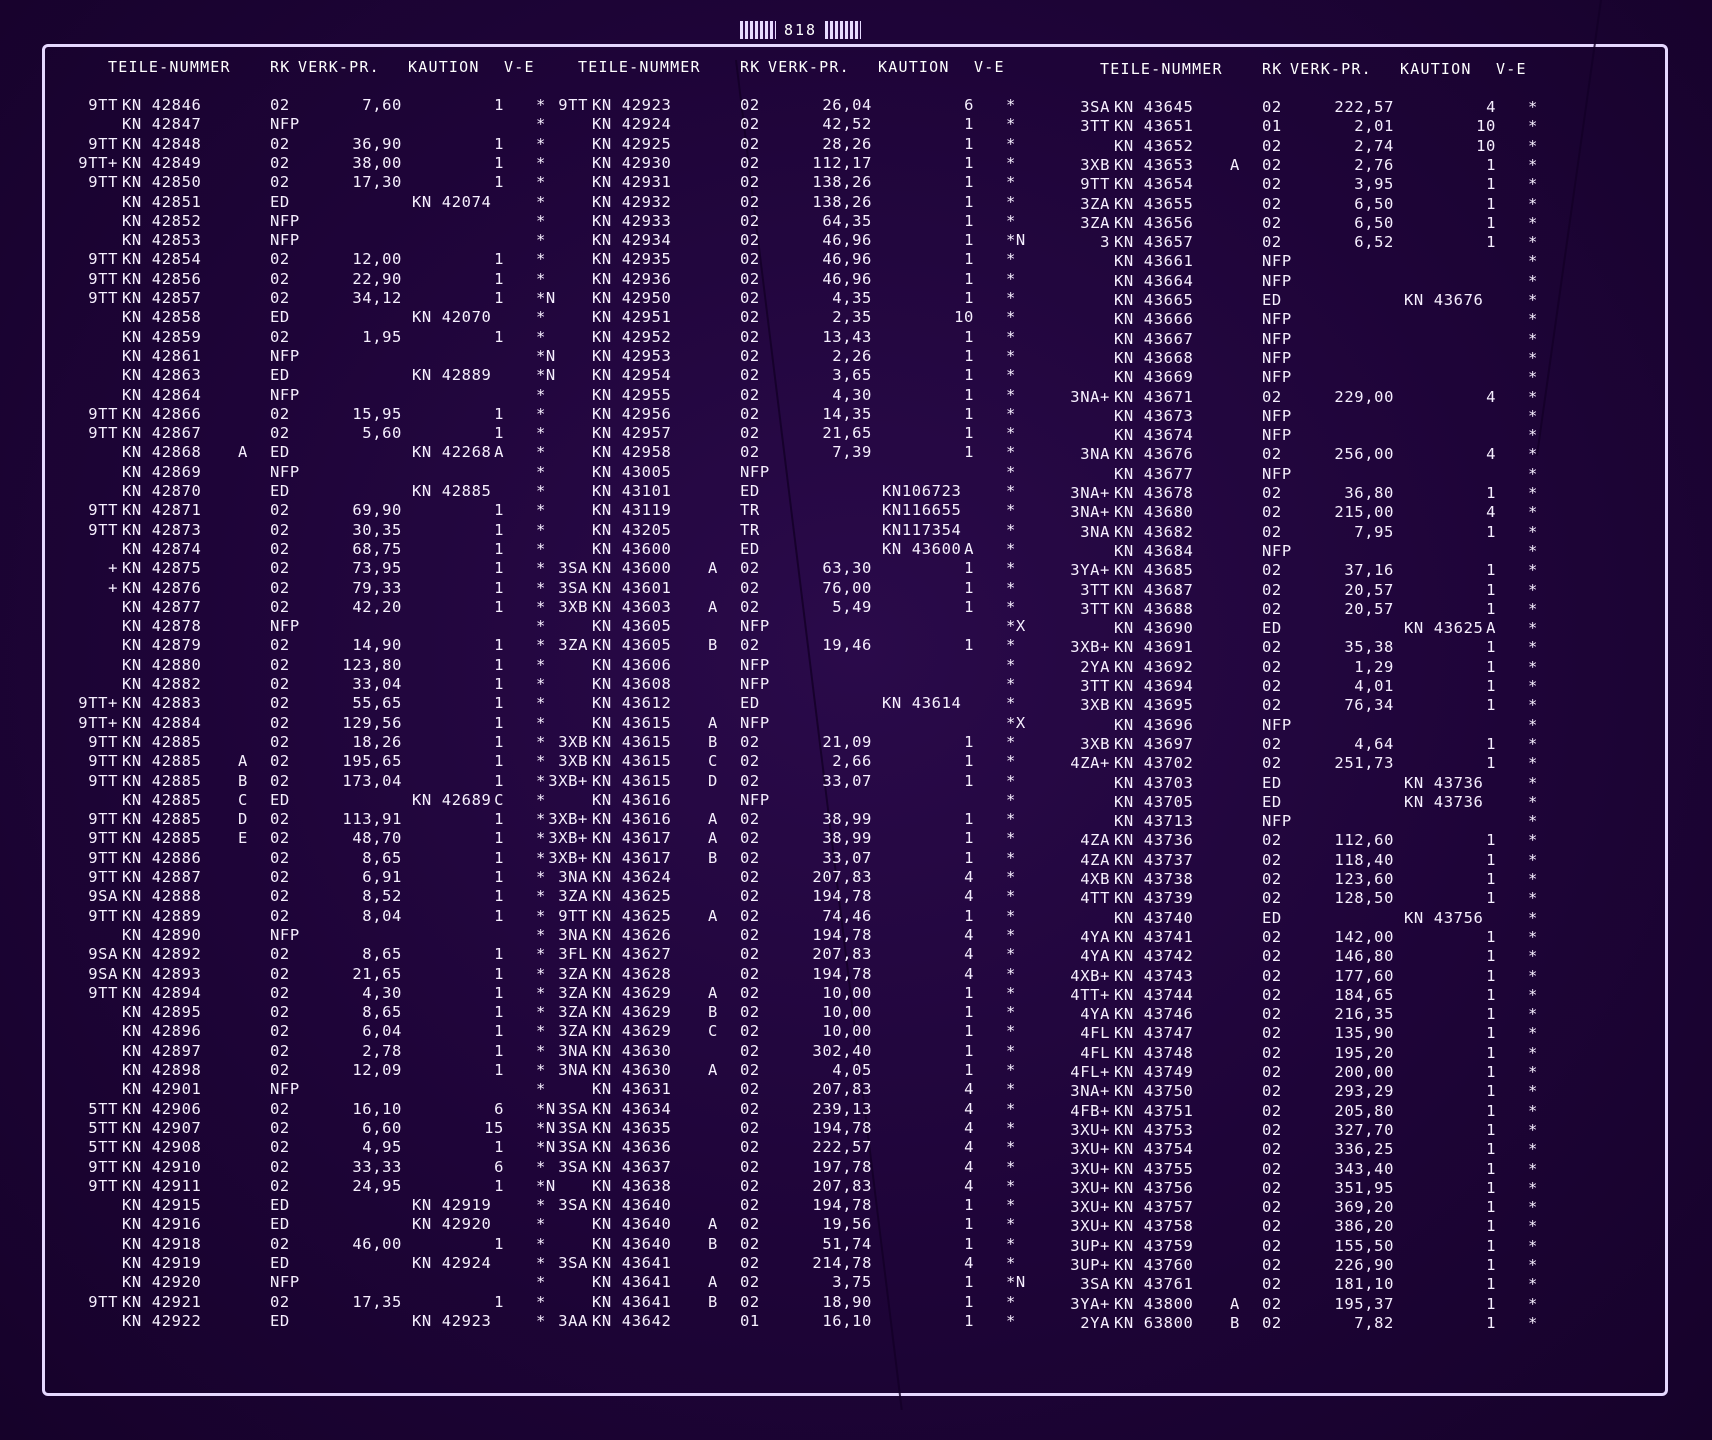 Image resolution: width=1712 pixels, height=1440 pixels. Describe the element at coordinates (969, 1108) in the screenshot. I see `packing-unit: 4` at that location.